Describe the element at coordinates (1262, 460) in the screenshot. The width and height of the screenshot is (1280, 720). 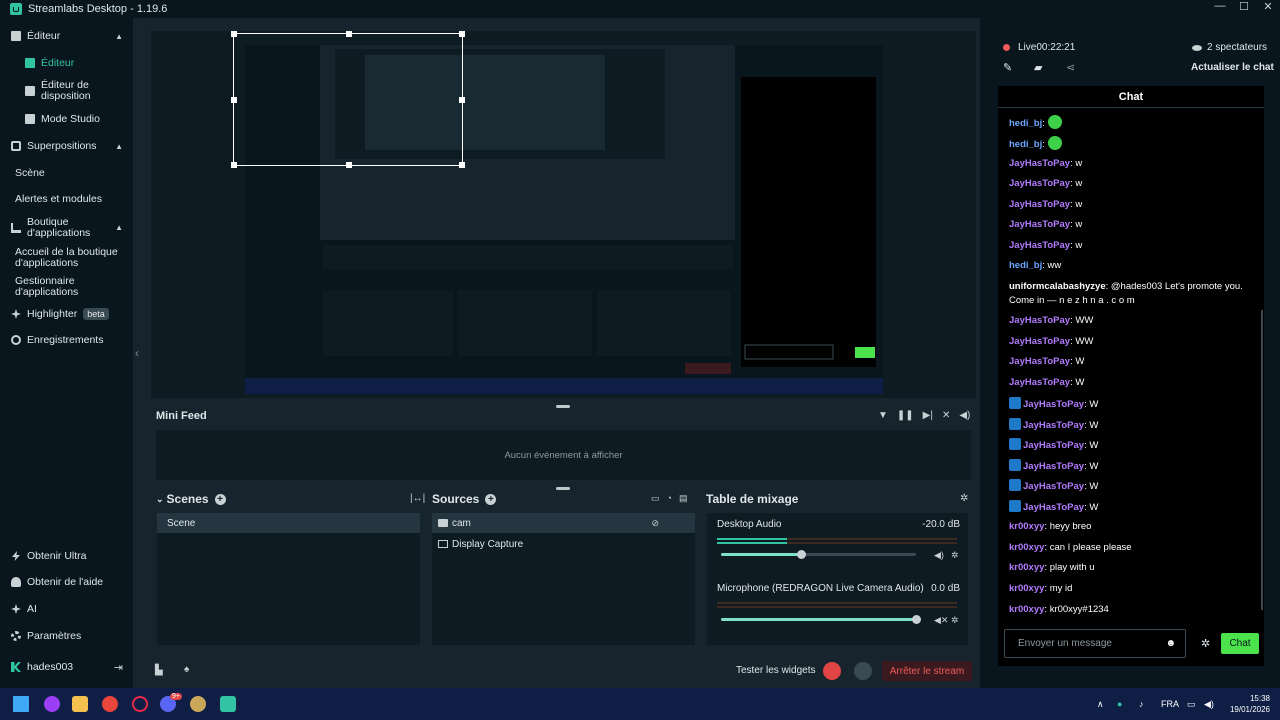
I see `chat-scrollbar` at that location.